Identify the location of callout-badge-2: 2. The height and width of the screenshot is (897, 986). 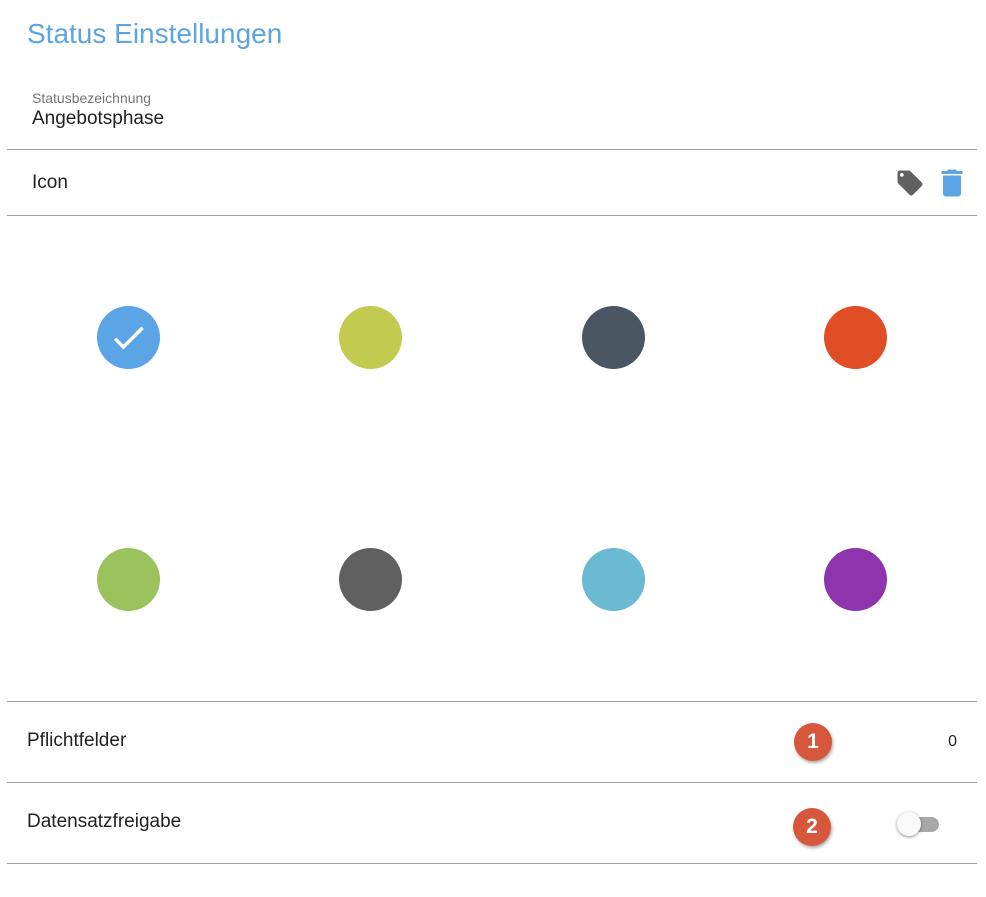
(812, 827).